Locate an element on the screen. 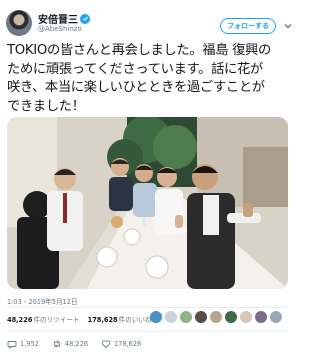 This screenshot has width=320, height=357. retweet-count: 48,226 is located at coordinates (76, 344).